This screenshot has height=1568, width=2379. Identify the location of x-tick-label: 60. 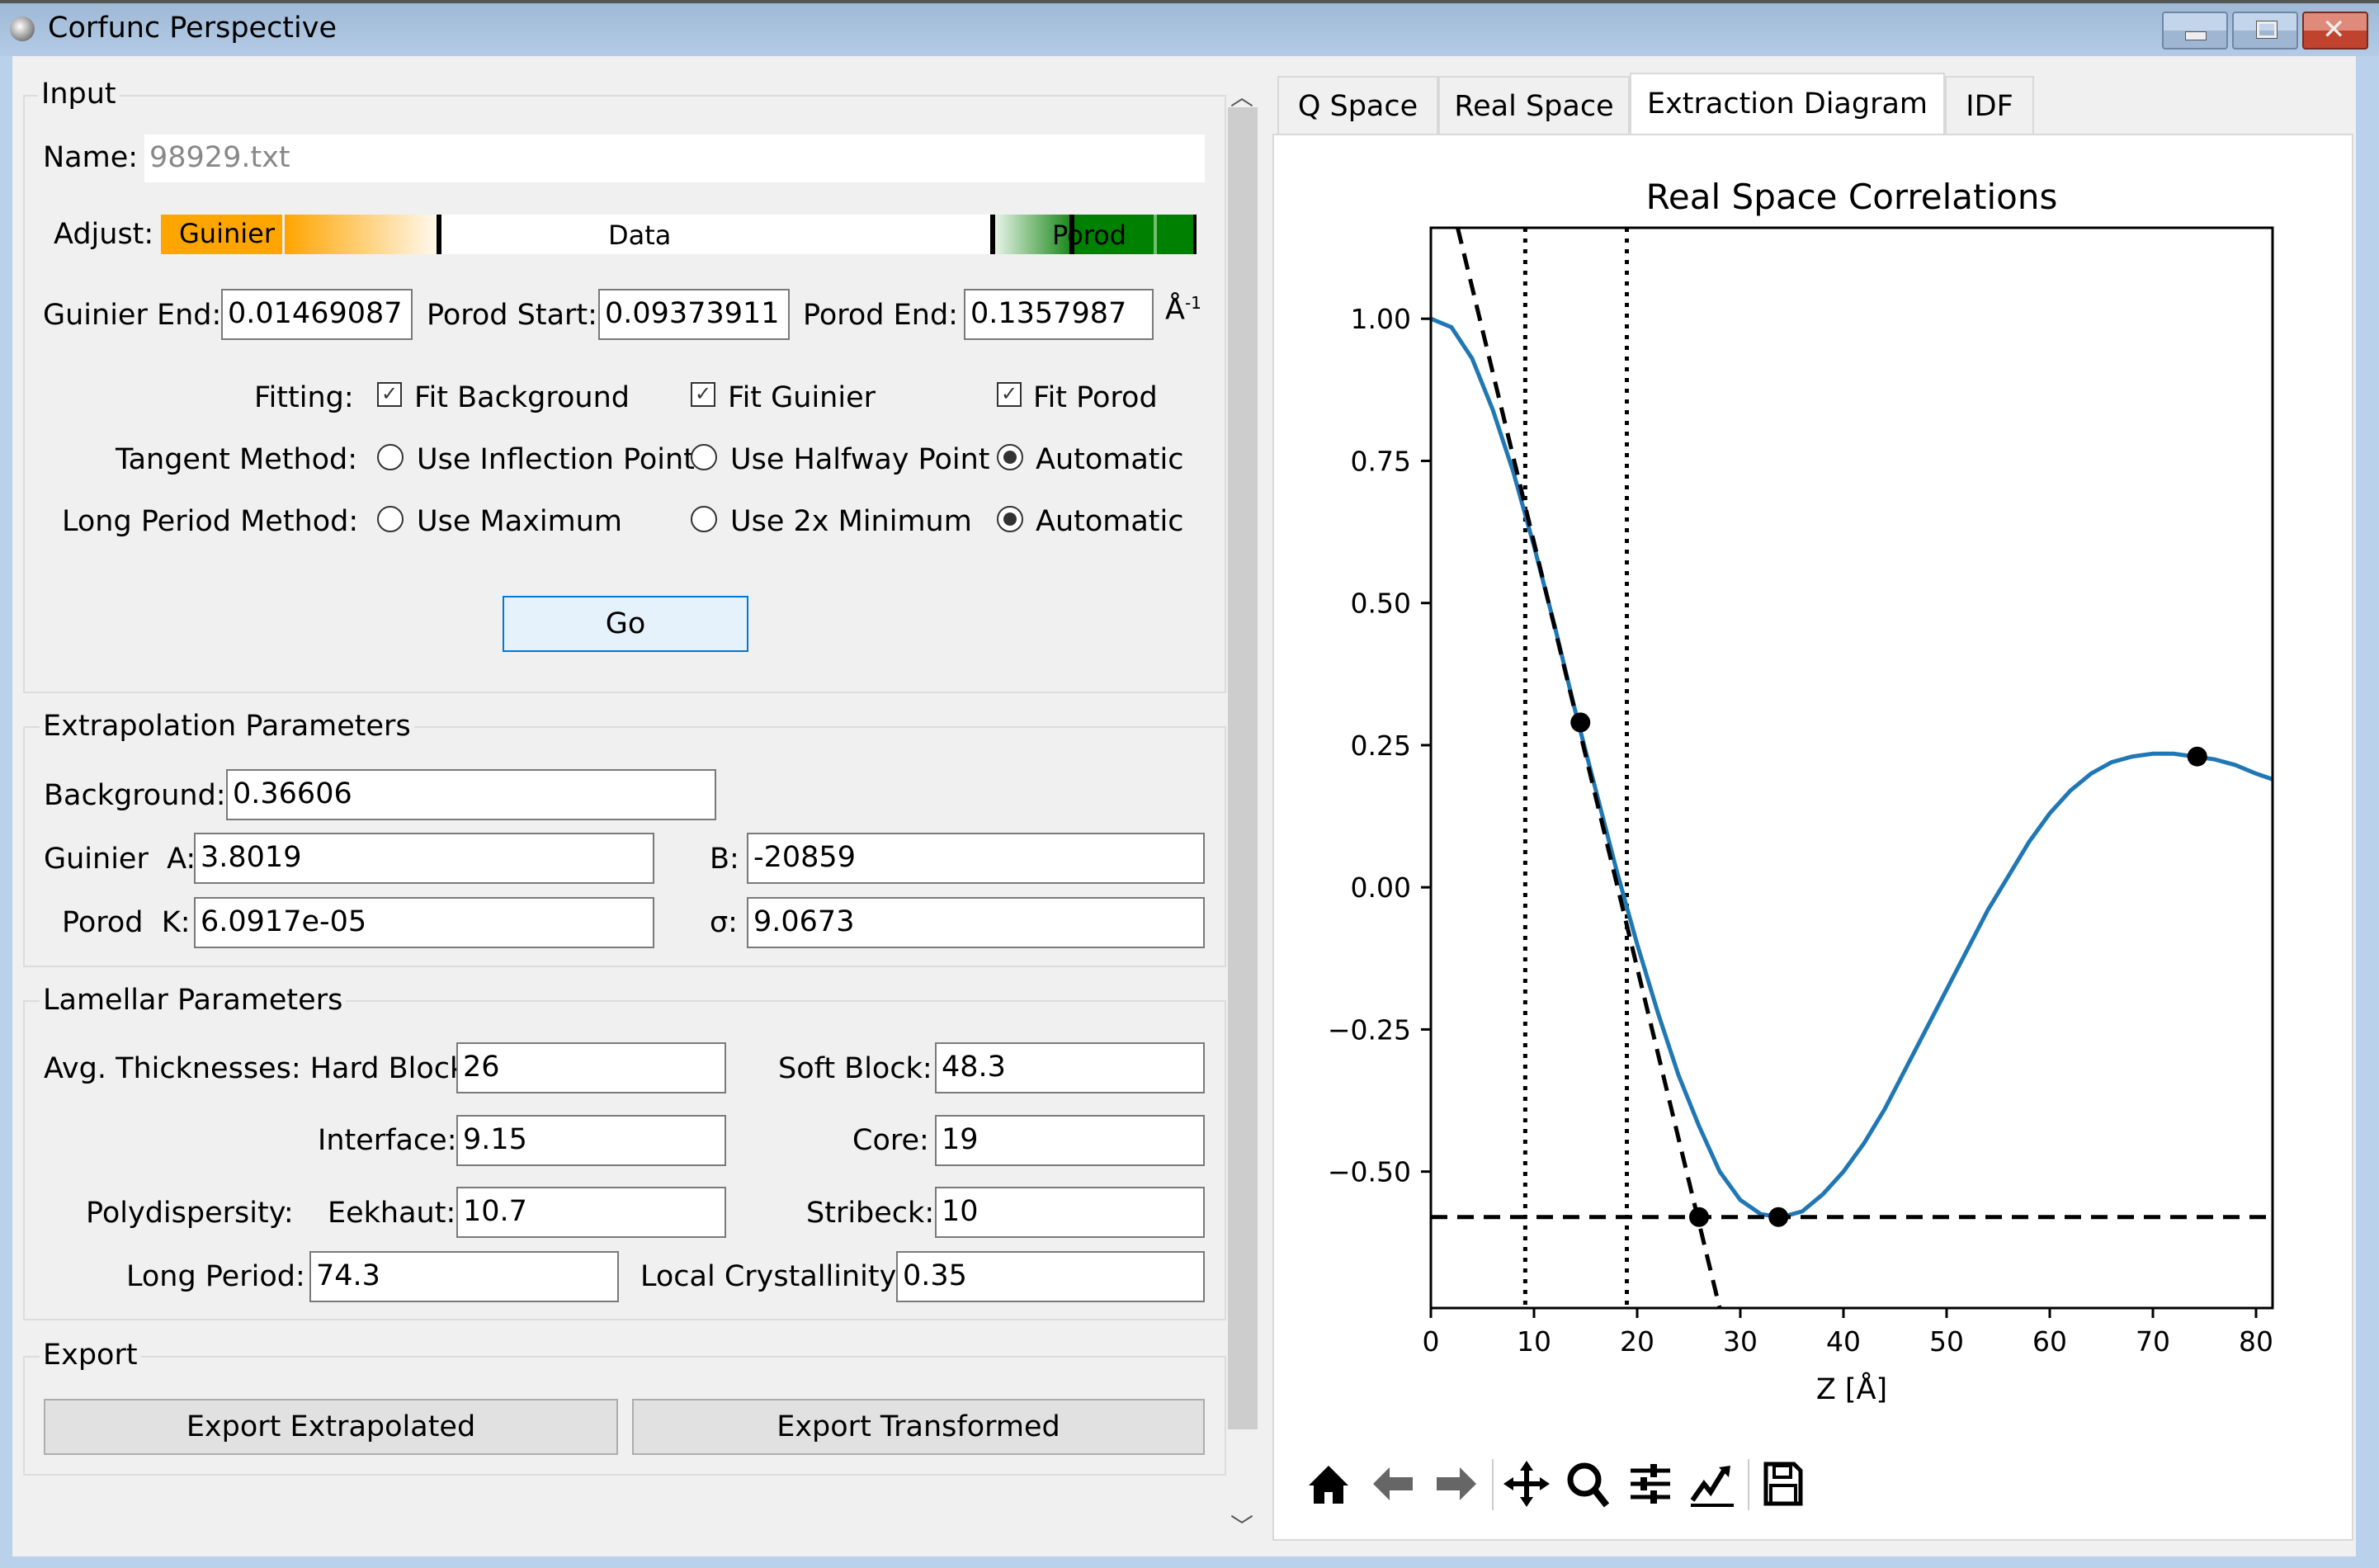
(2049, 1341).